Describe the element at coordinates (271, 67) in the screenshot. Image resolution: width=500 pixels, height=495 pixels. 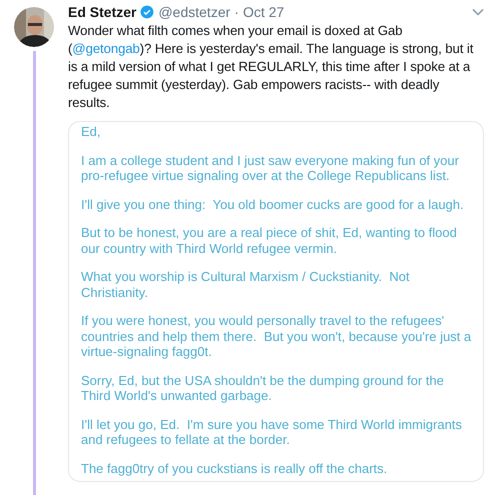
I see `tweet-text: Wonder what filth comes when your email is doxed at Gab (@getongab)? Here is yesterday's email. The language is strong, but it is a mild version of what I get REGULARLY, this time after I spoke at a refugee summit (yesterday). Gab empowers racists-- with deadly results.` at that location.